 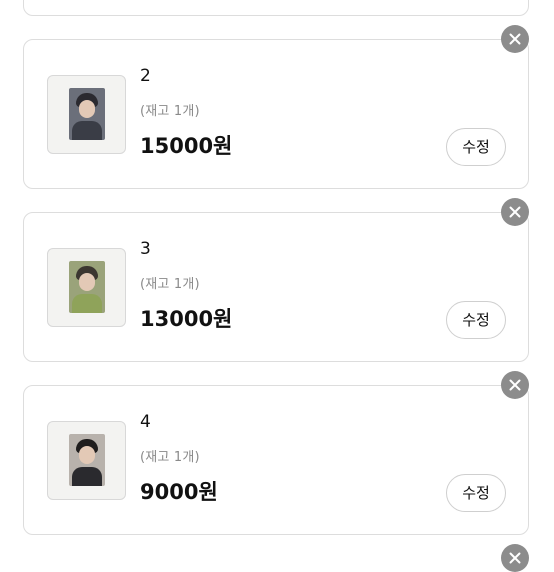 What do you see at coordinates (186, 146) in the screenshot?
I see `item-price: 15000원` at bounding box center [186, 146].